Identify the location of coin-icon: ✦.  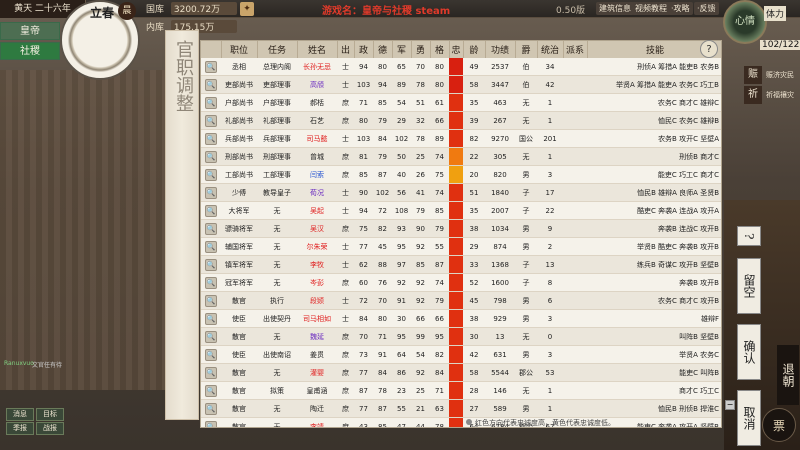
(247, 9).